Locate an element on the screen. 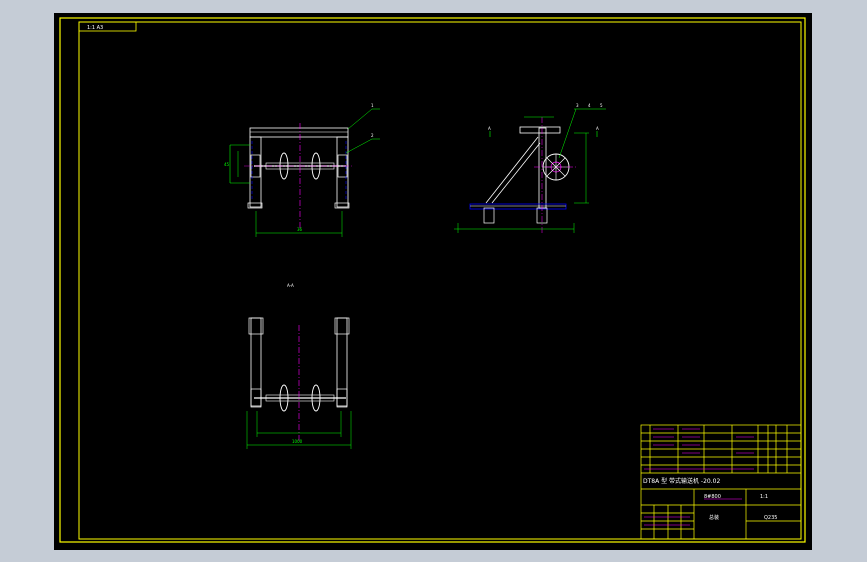 This screenshot has height=562, width=867. section-left: A is located at coordinates (489, 128).